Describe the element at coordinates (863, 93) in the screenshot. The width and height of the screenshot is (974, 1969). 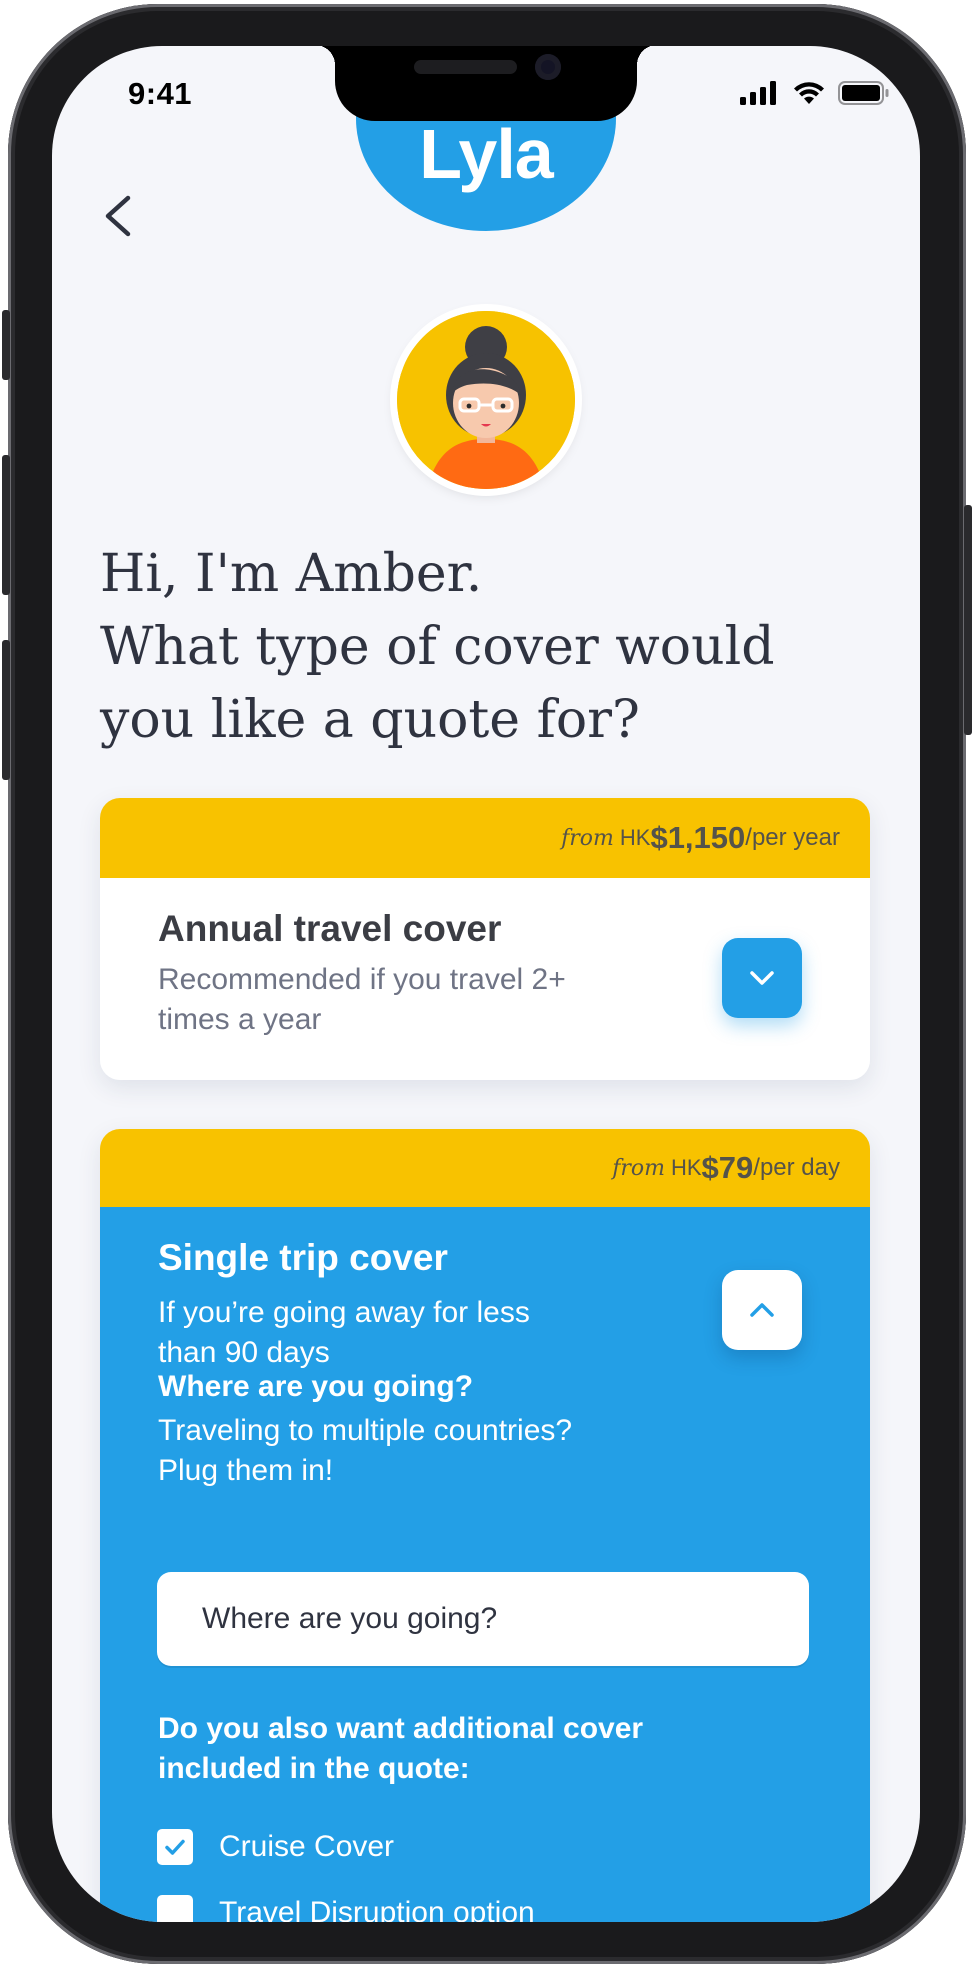
I see `battery-icon` at that location.